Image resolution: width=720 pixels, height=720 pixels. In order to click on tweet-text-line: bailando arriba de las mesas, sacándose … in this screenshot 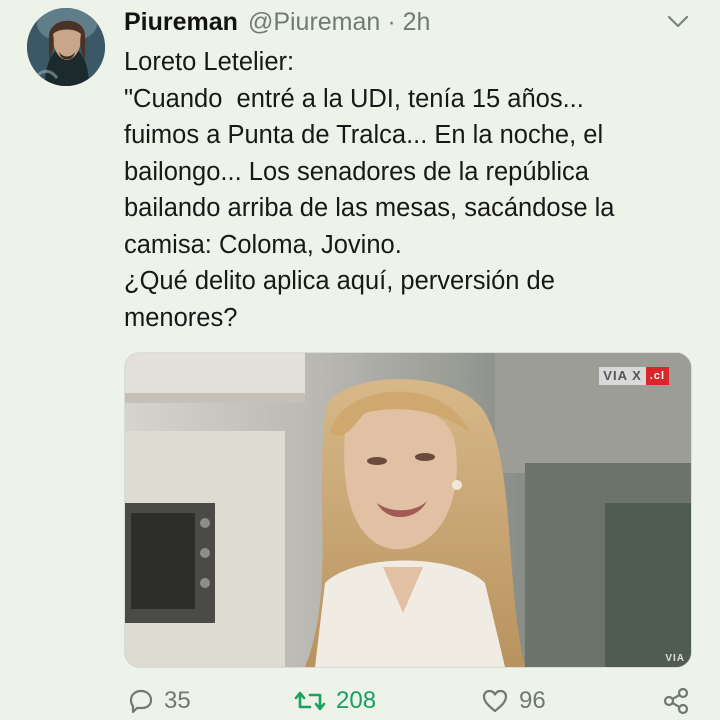, I will do `click(369, 208)`.